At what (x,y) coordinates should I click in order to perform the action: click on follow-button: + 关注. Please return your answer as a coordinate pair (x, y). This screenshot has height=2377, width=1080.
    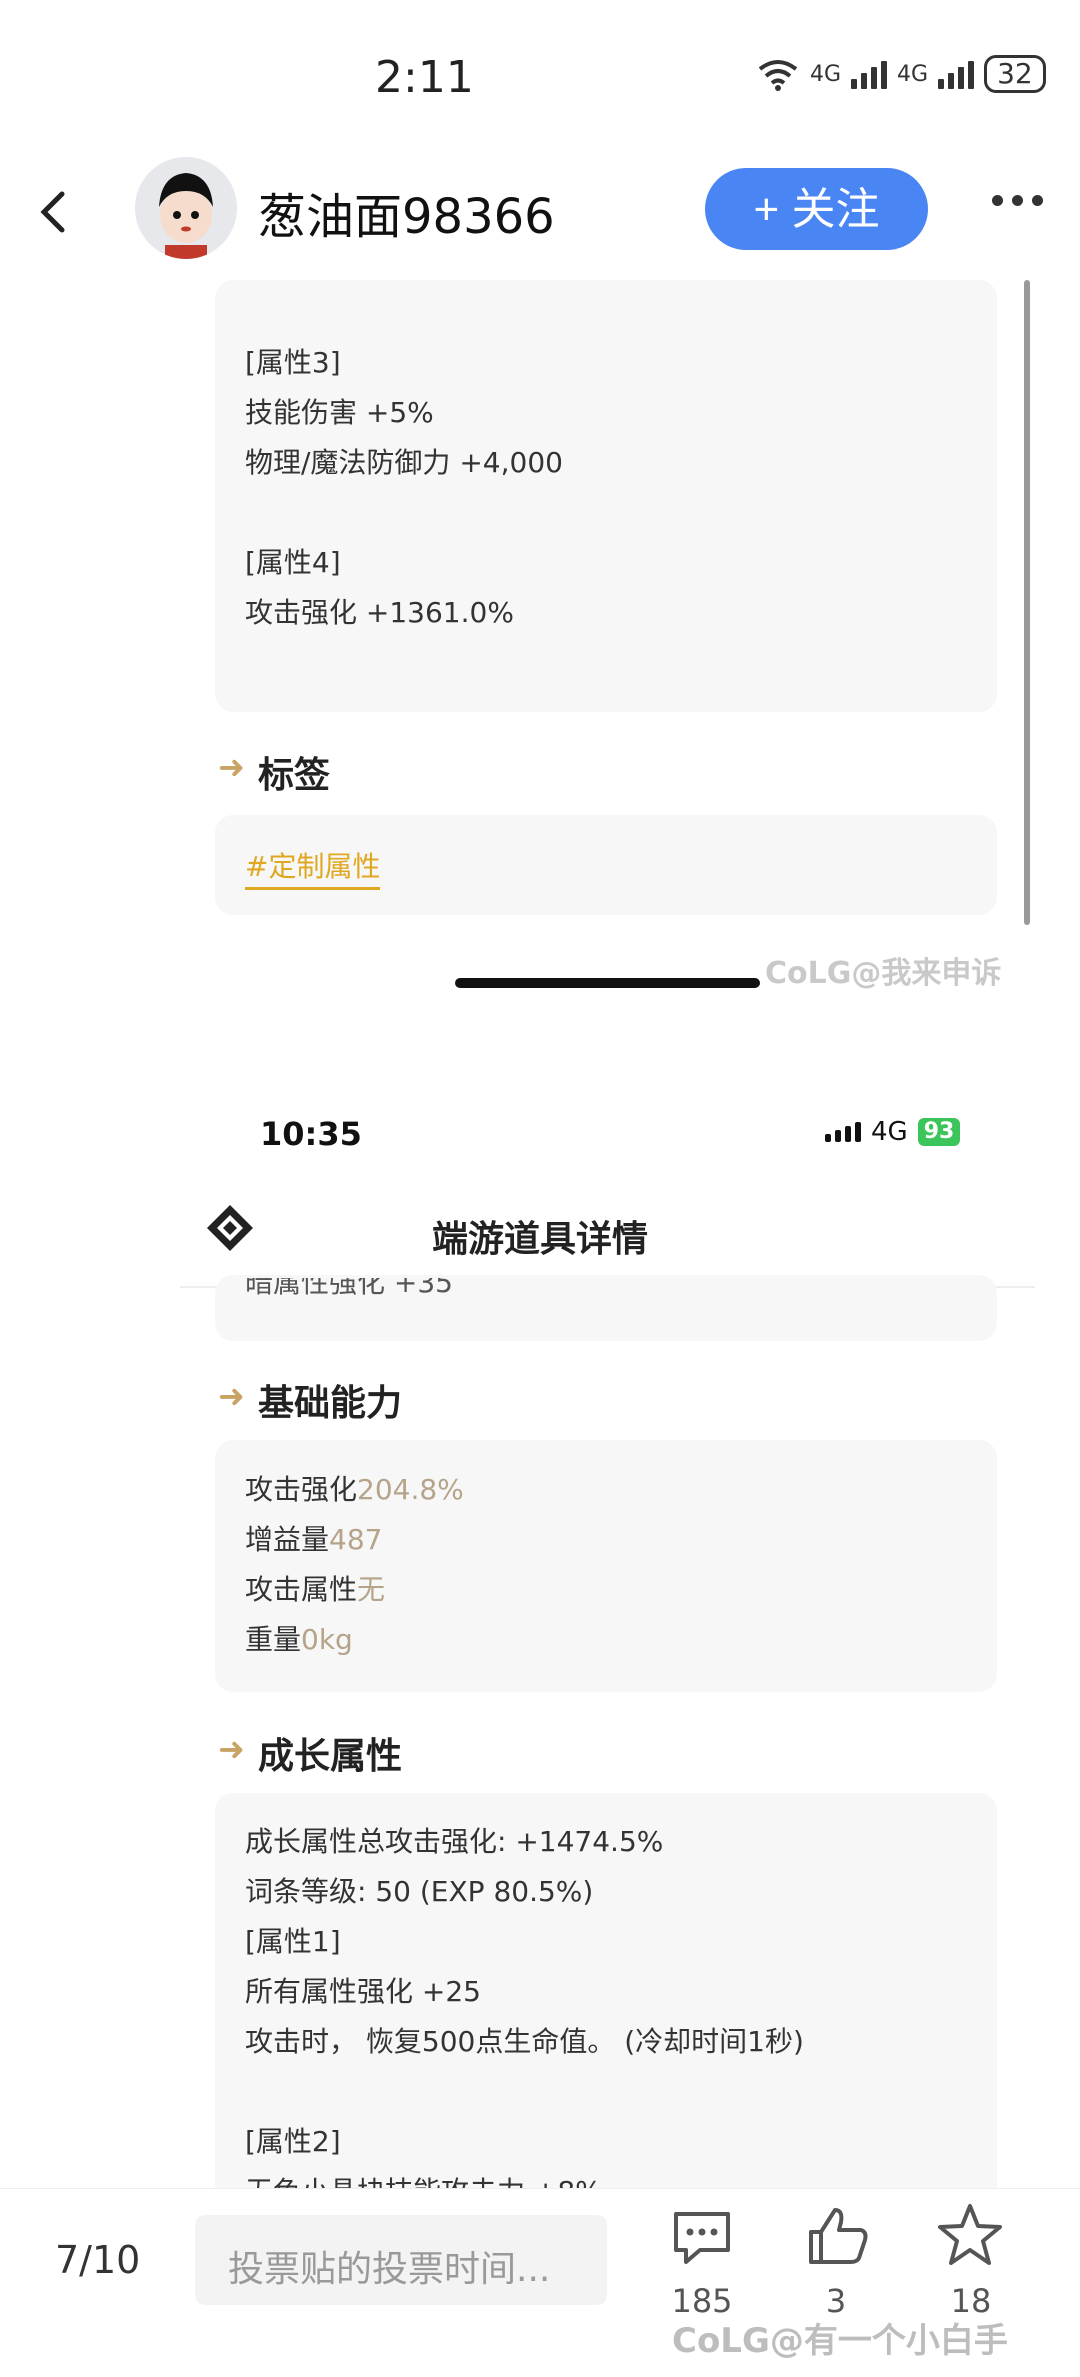
    Looking at the image, I should click on (816, 209).